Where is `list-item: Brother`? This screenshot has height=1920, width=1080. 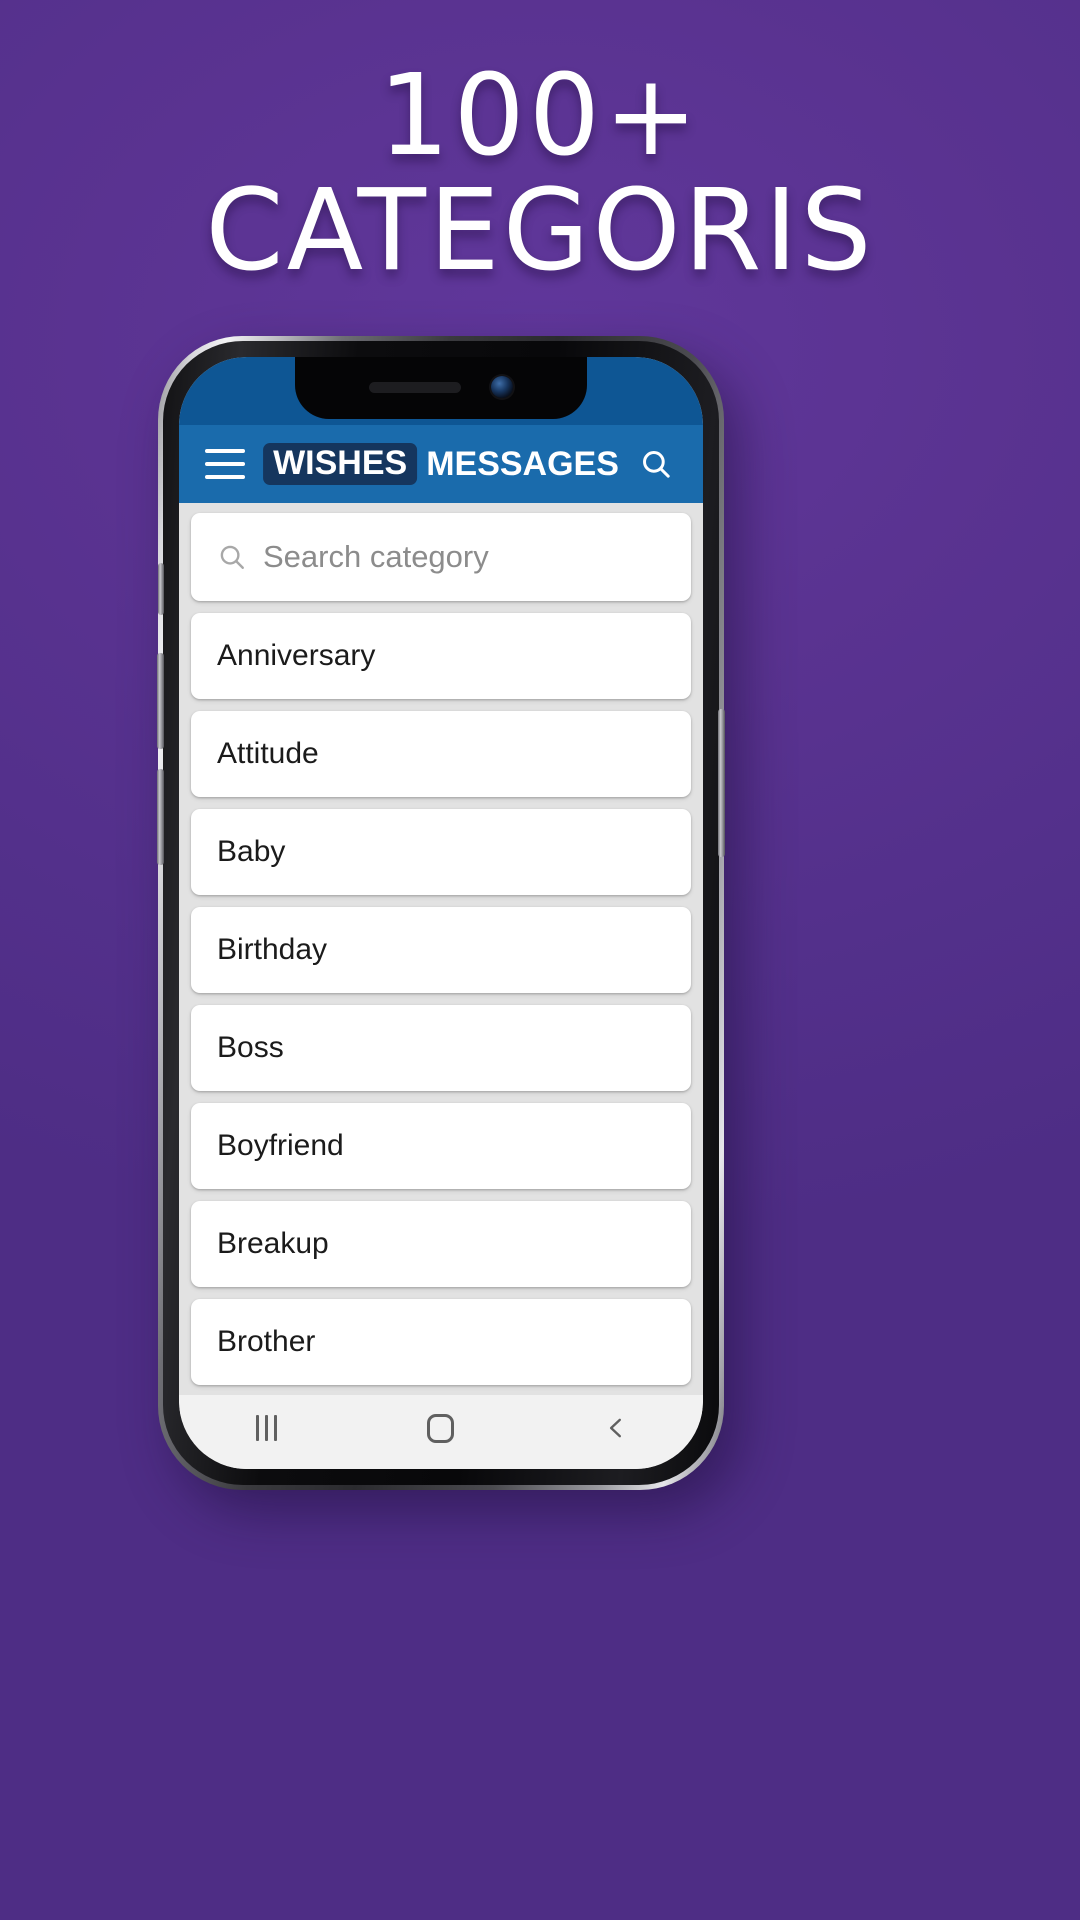 list-item: Brother is located at coordinates (441, 1342).